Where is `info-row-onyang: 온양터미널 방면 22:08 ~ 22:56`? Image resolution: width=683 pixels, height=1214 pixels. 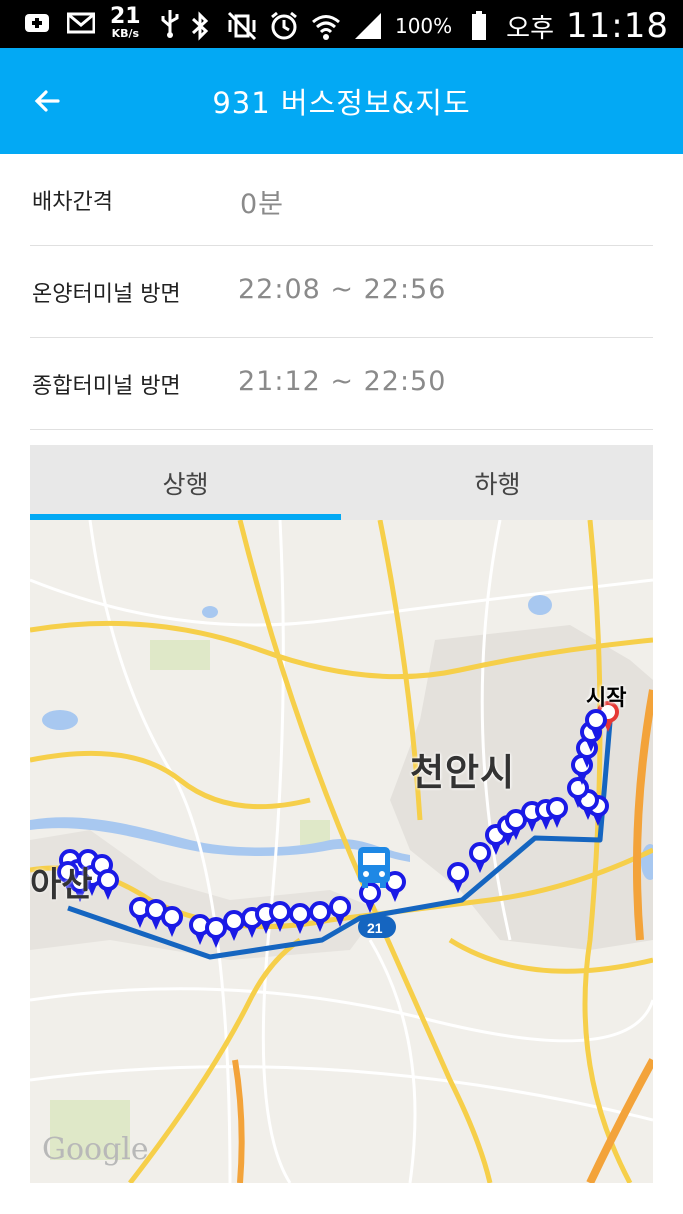 info-row-onyang: 온양터미널 방면 22:08 ~ 22:56 is located at coordinates (341, 292).